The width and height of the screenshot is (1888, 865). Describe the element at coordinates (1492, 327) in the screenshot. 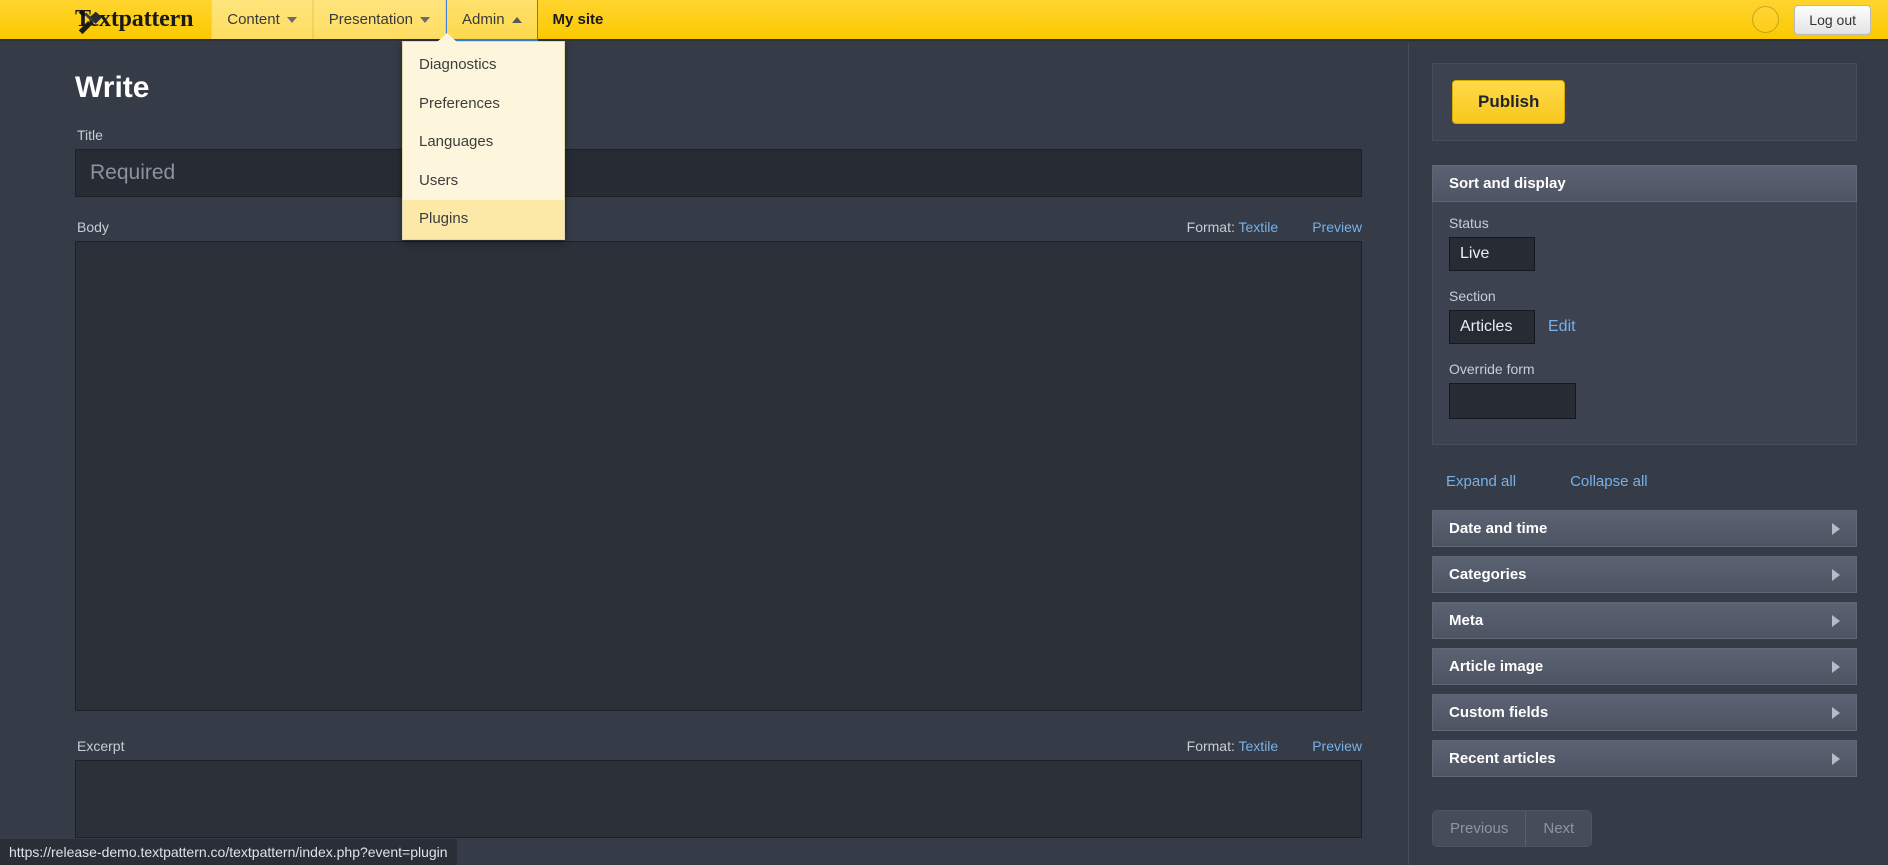

I see `section-select: Articles` at that location.